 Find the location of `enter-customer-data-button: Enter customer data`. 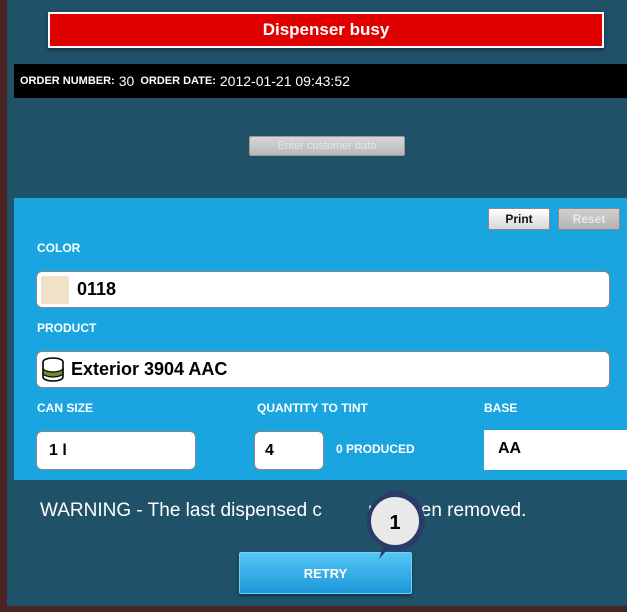

enter-customer-data-button: Enter customer data is located at coordinates (327, 146).